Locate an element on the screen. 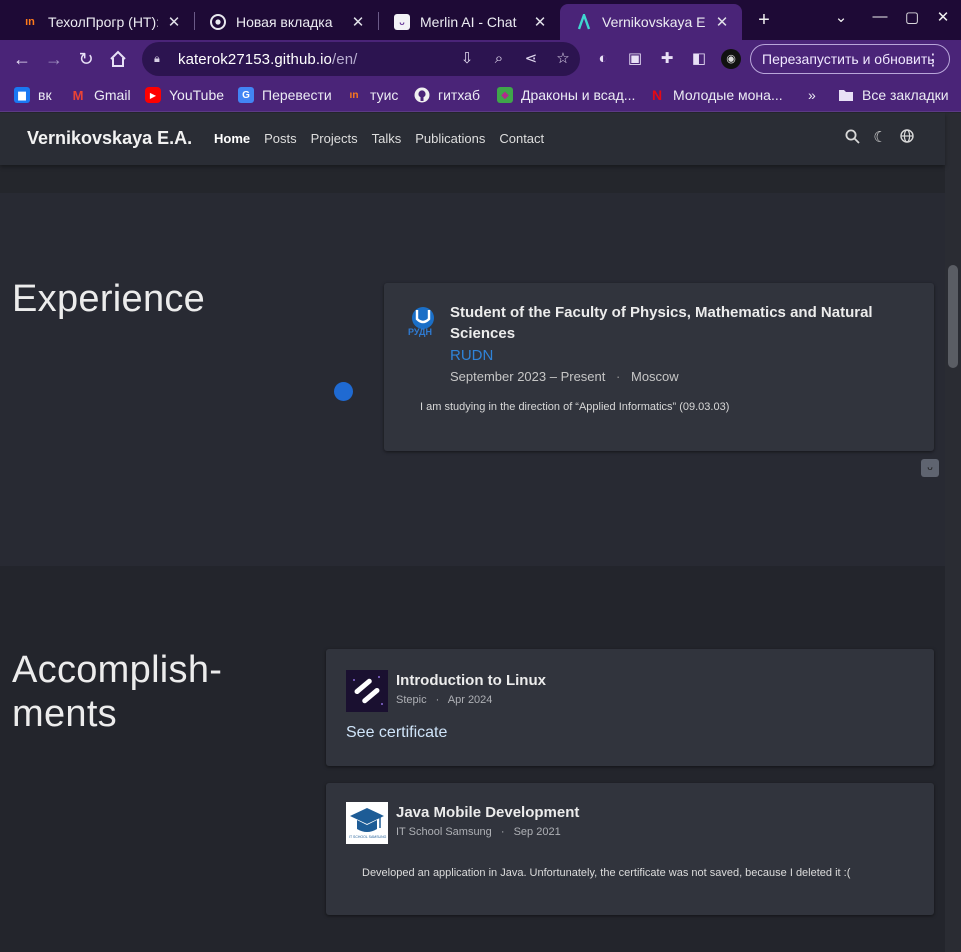  rudn-logo: РУДН is located at coordinates (423, 323).